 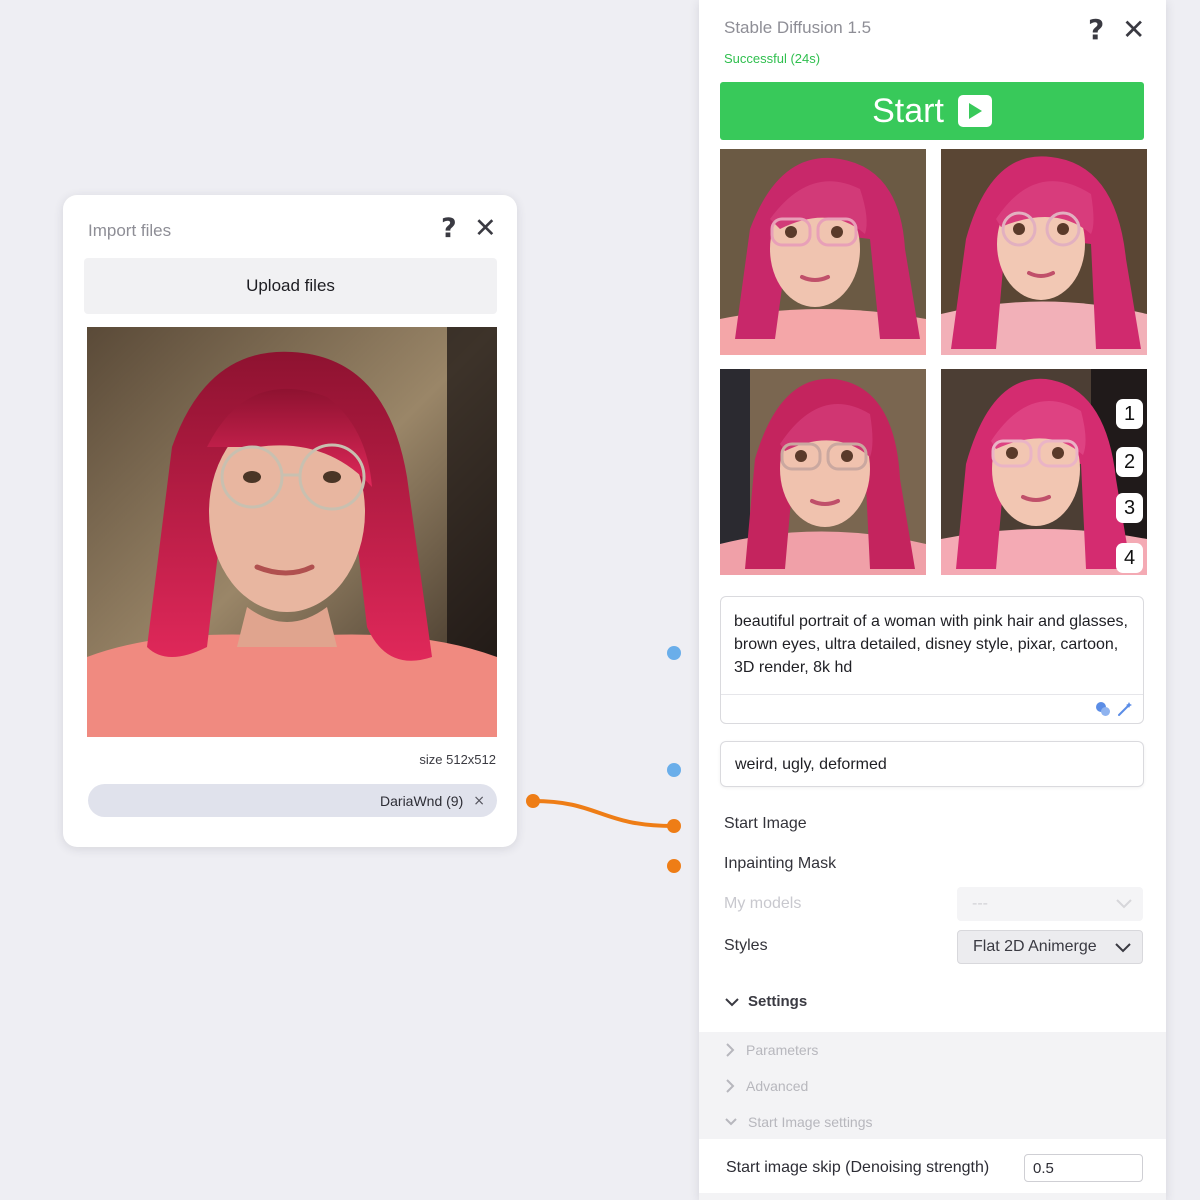 What do you see at coordinates (974, 111) in the screenshot?
I see `play-icon` at bounding box center [974, 111].